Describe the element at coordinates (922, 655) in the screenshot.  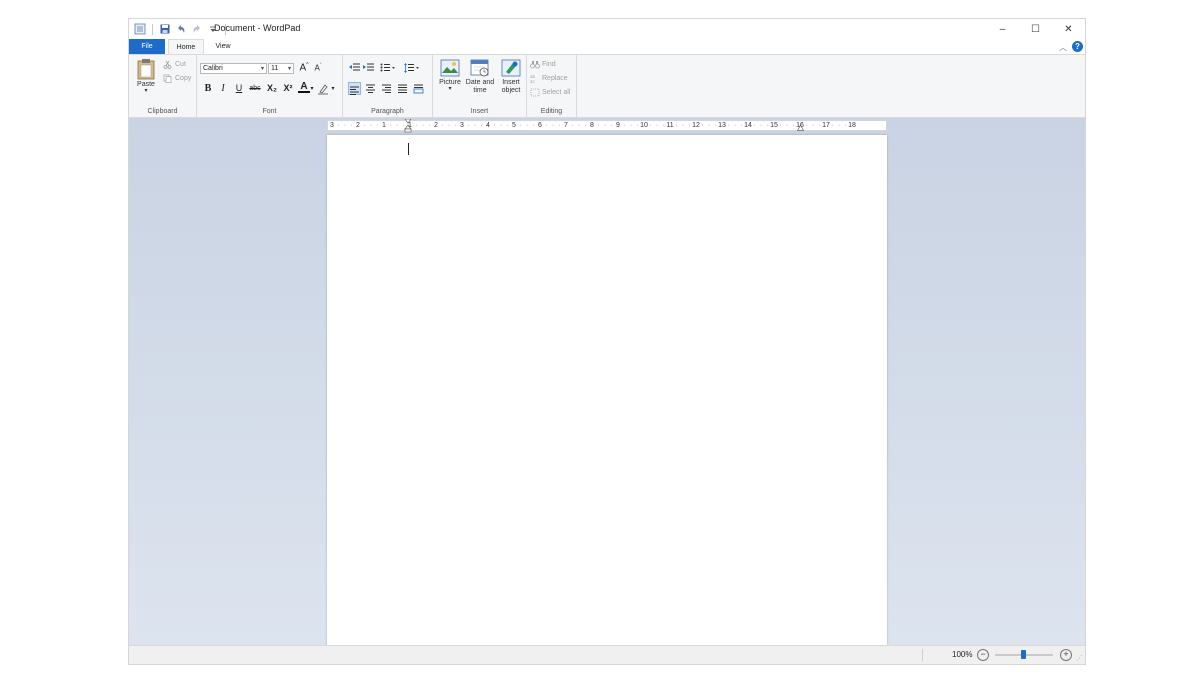
I see `status-separator` at that location.